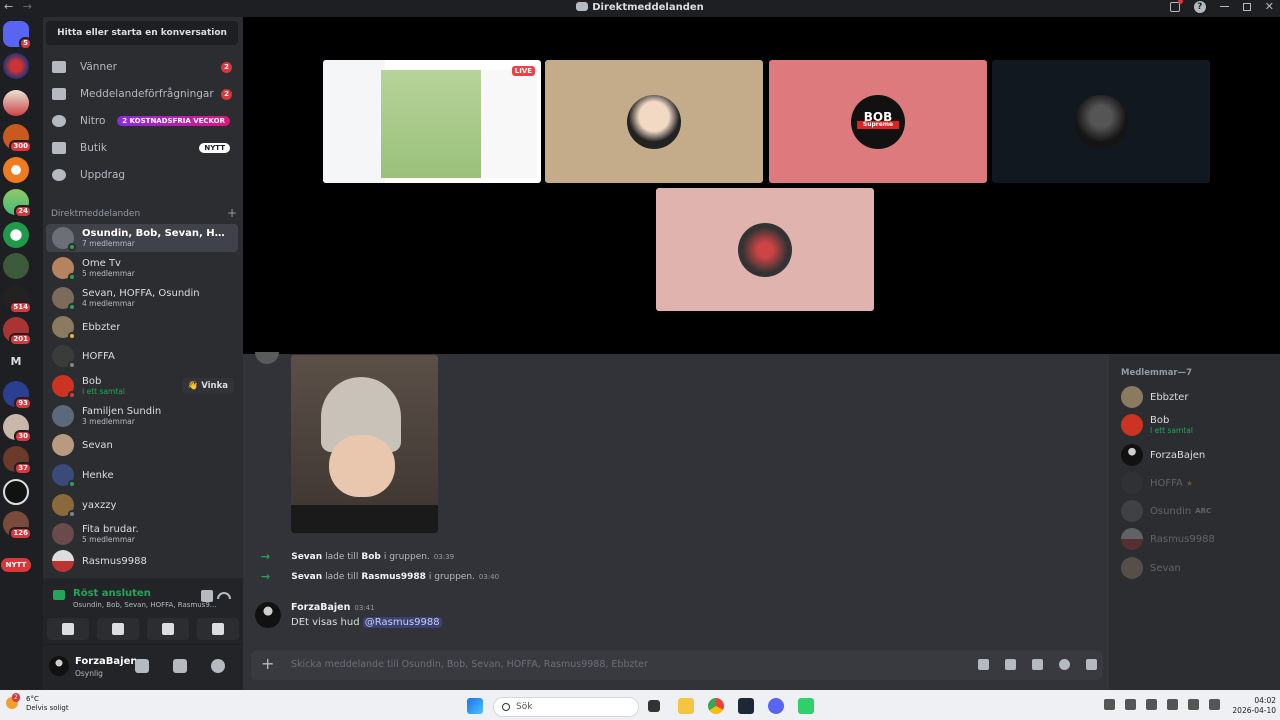  Describe the element at coordinates (142, 445) in the screenshot. I see `dm-item: Sevan` at that location.